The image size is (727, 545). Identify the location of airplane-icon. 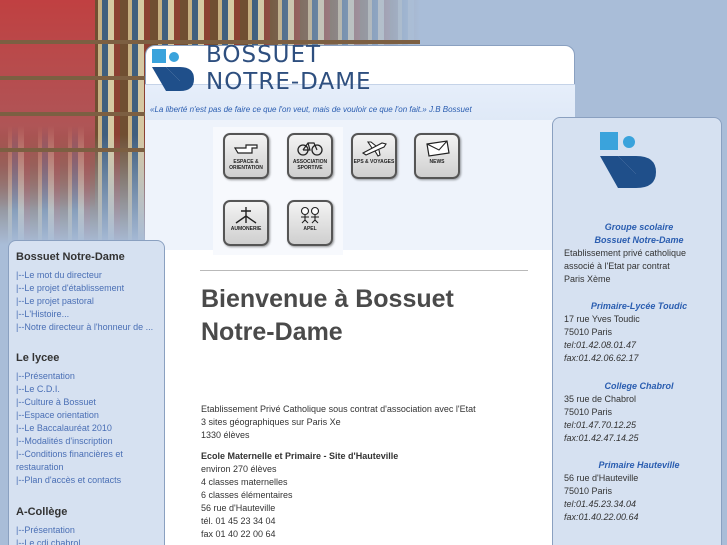
(374, 149).